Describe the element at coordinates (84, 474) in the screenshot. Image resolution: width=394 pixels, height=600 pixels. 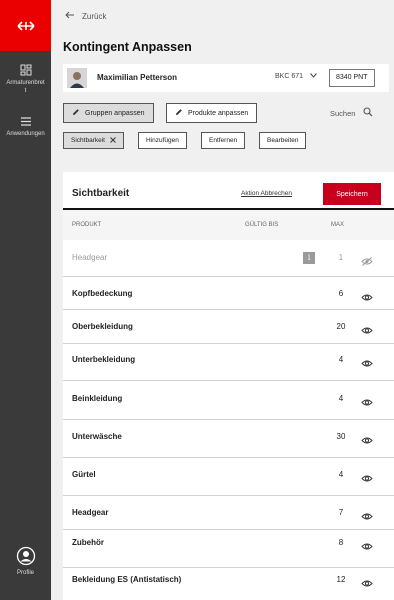
I see `product-name: Gürtel` at that location.